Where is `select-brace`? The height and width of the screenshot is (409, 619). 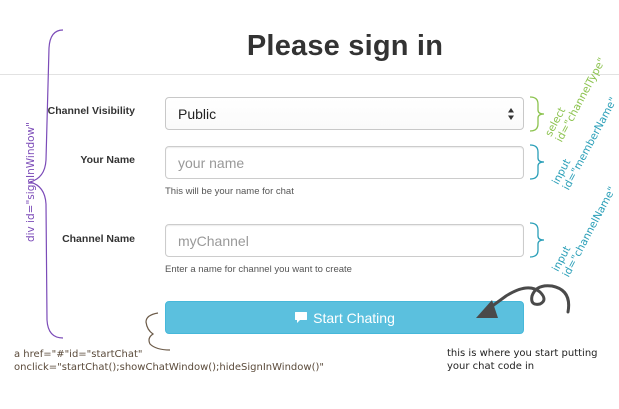
select-brace is located at coordinates (537, 114).